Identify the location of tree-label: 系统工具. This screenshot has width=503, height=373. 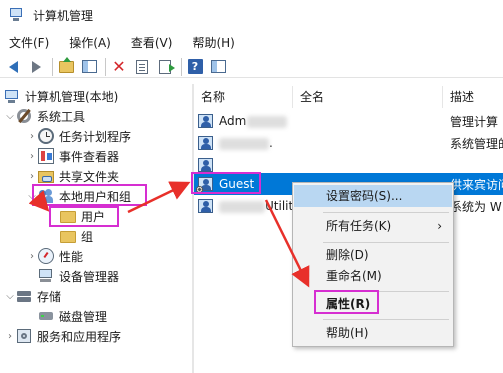
(61, 116).